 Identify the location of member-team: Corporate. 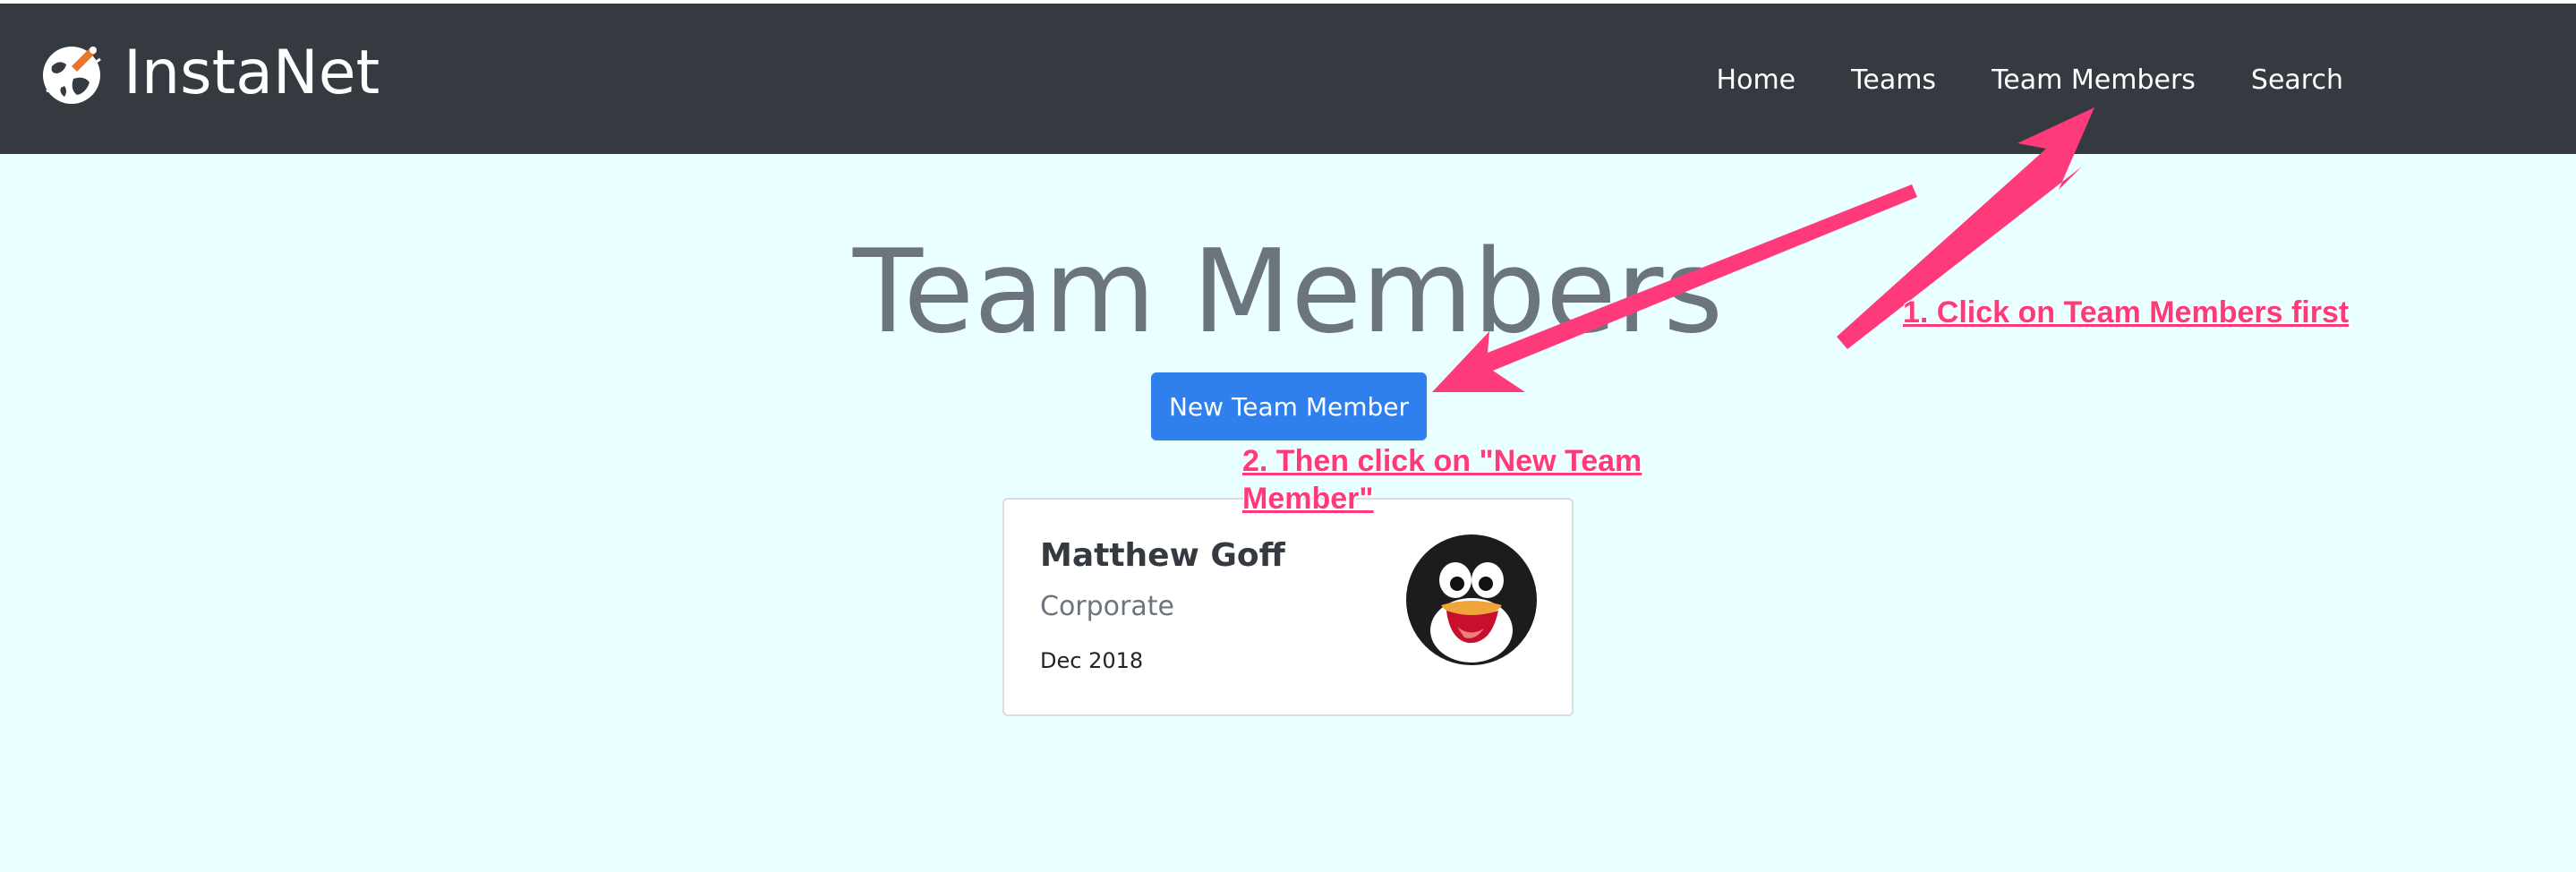
(1107, 606).